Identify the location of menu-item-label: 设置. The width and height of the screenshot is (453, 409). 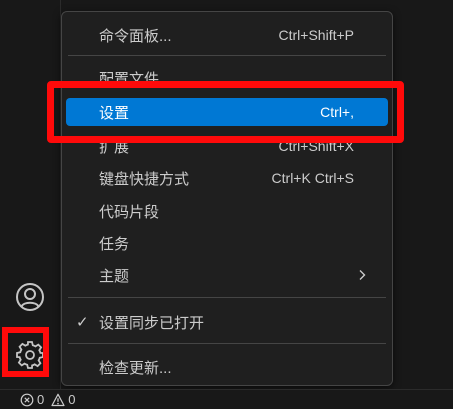
(114, 113).